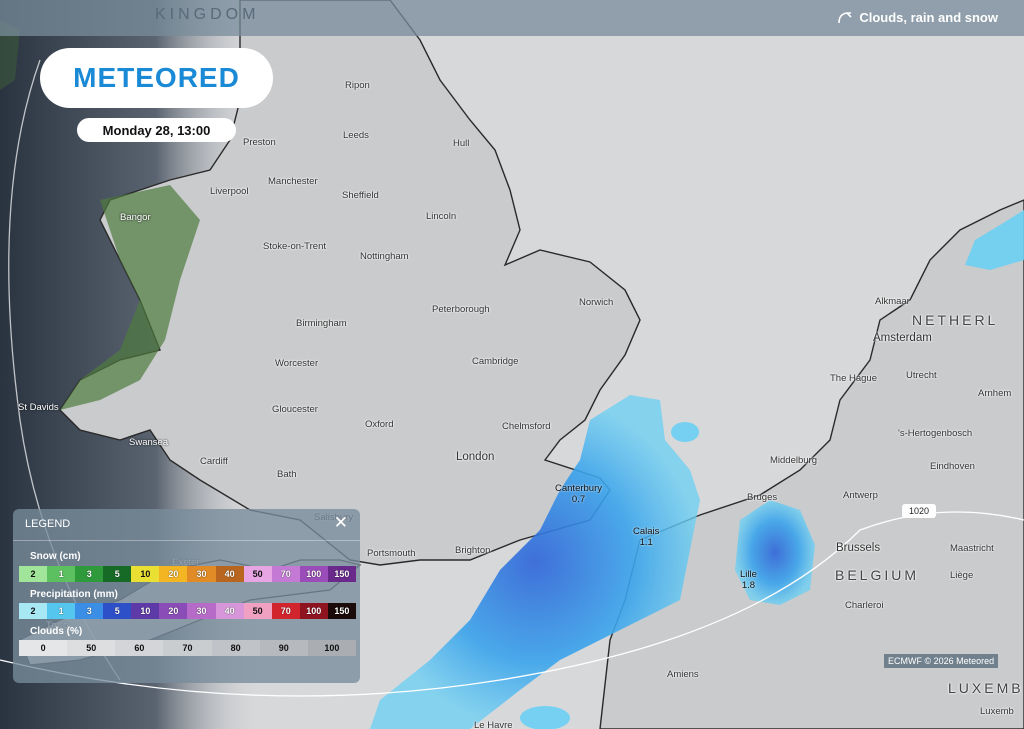  What do you see at coordinates (285, 574) in the screenshot?
I see `snow-scale-cell: 70` at bounding box center [285, 574].